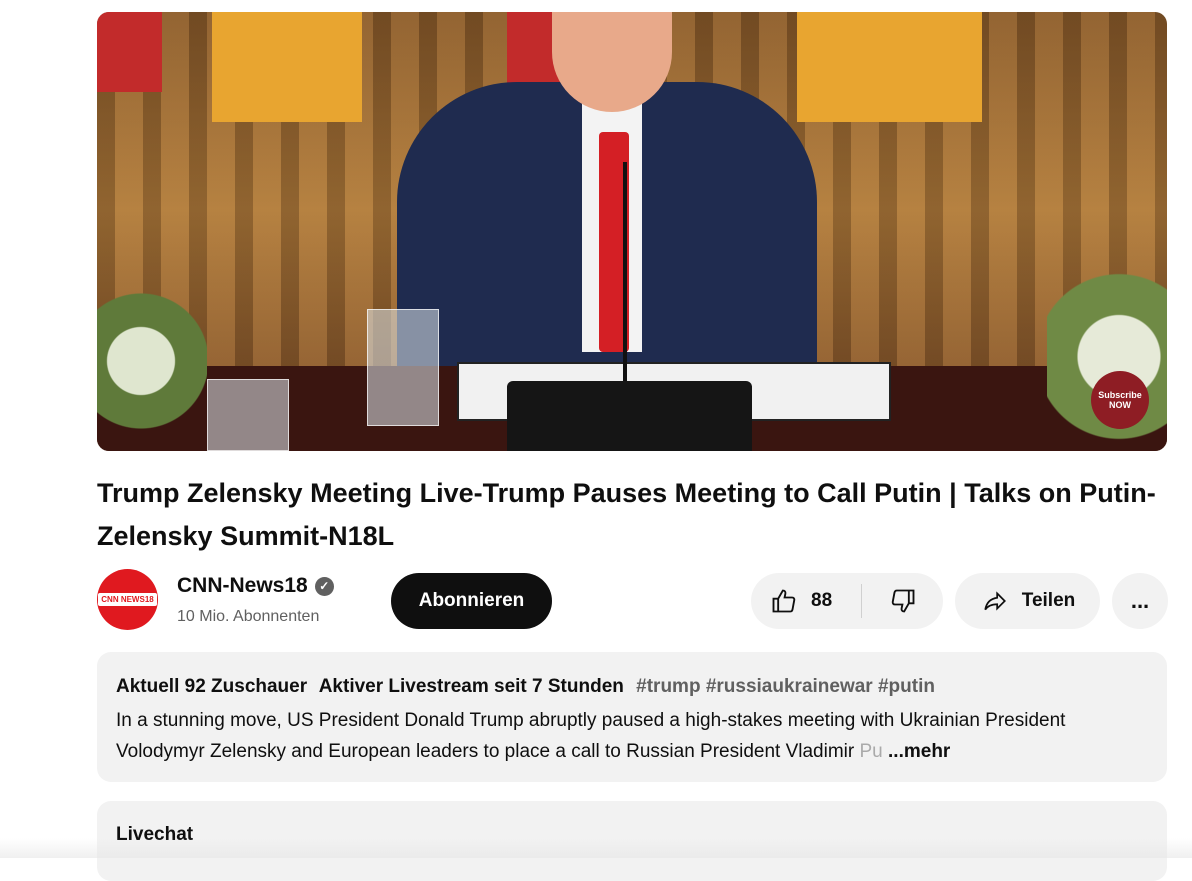  I want to click on channel-logo: CNN NEWS18, so click(127, 599).